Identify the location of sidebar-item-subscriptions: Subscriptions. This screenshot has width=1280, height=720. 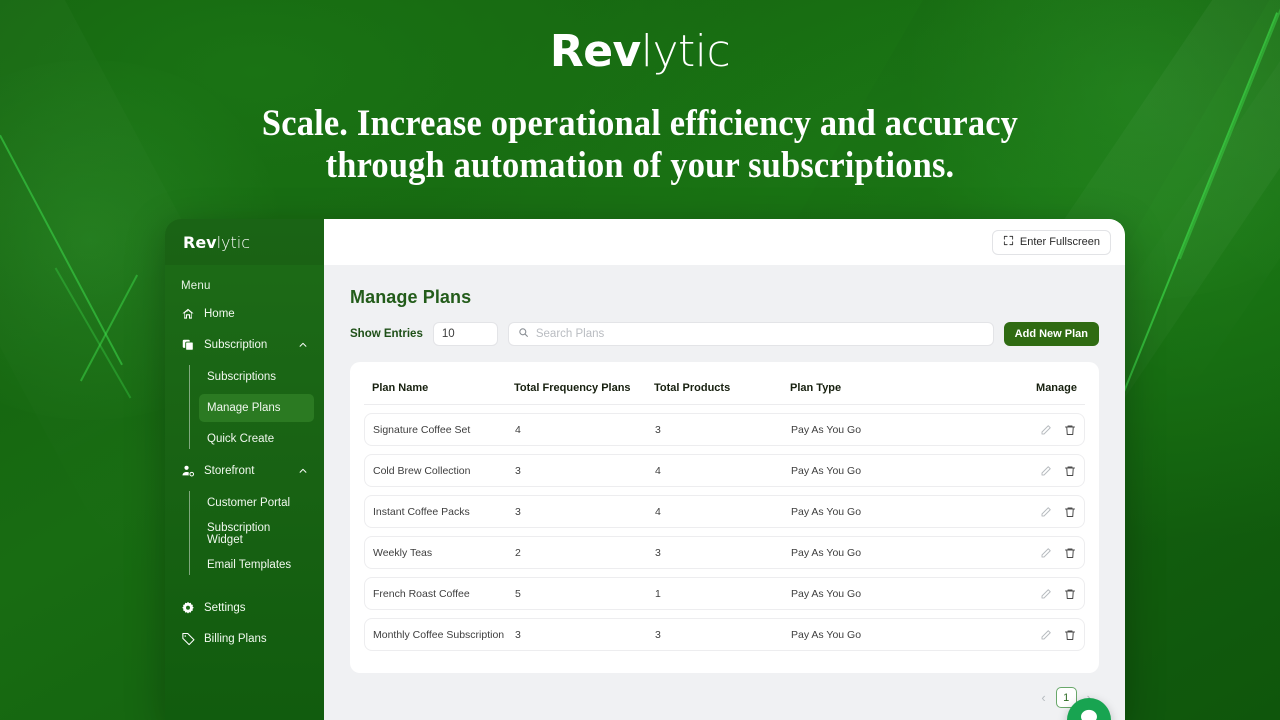
(256, 377).